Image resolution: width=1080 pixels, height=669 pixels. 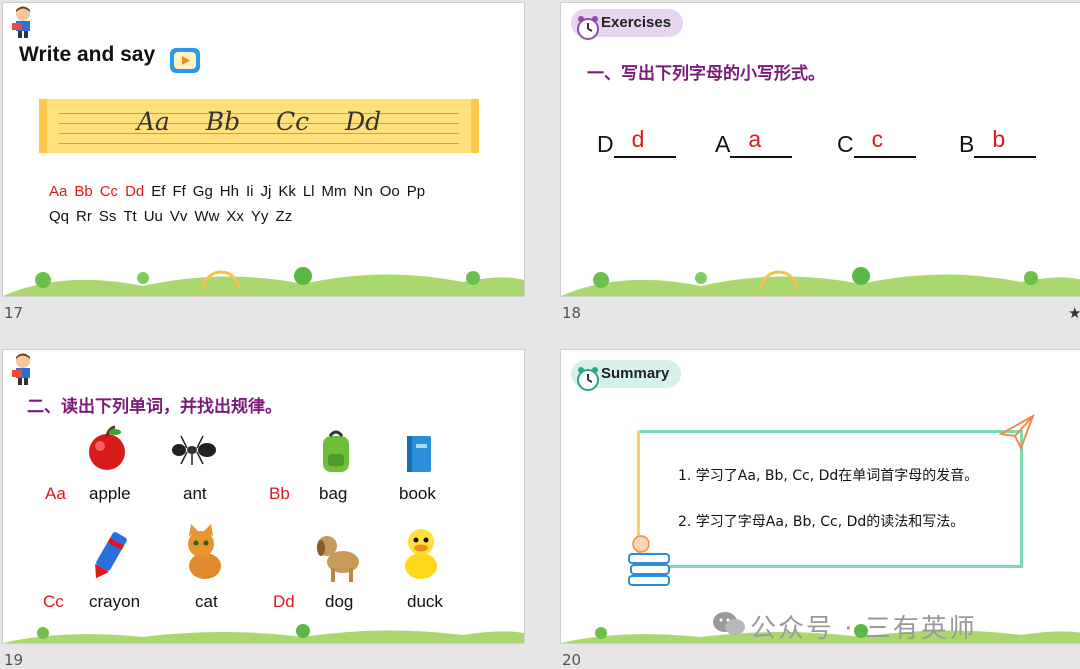 What do you see at coordinates (153, 216) in the screenshot?
I see `alphabet-letter: Uu` at bounding box center [153, 216].